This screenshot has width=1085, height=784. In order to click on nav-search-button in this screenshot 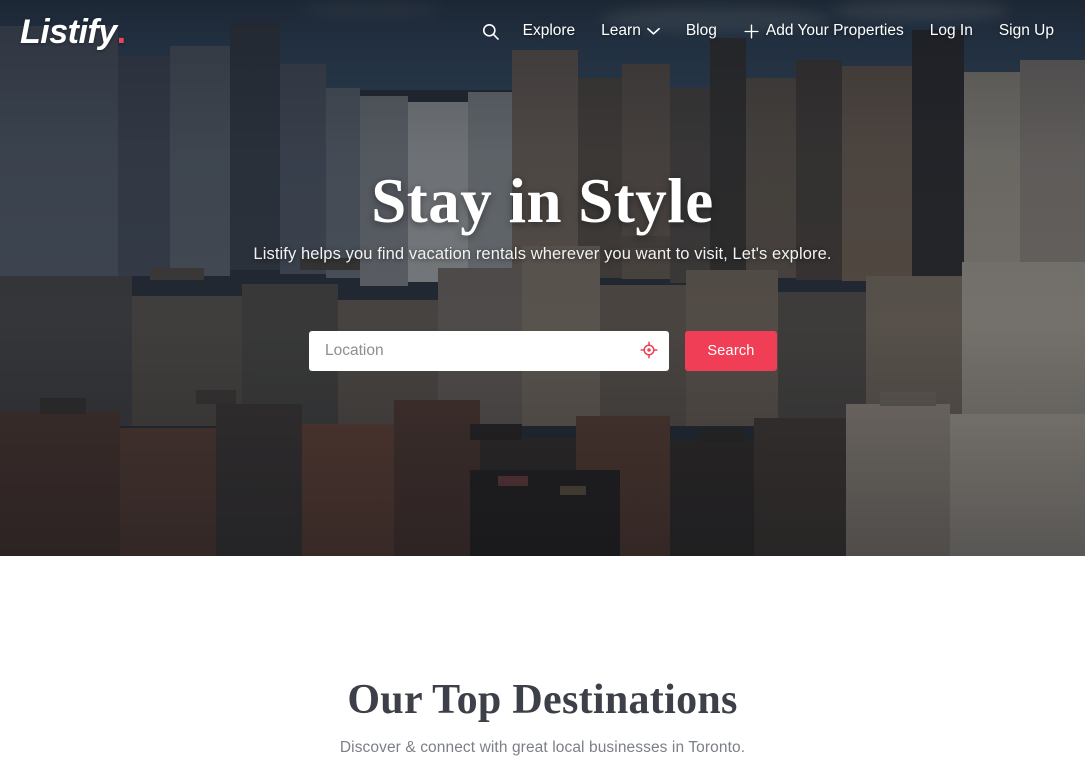, I will do `click(490, 31)`.